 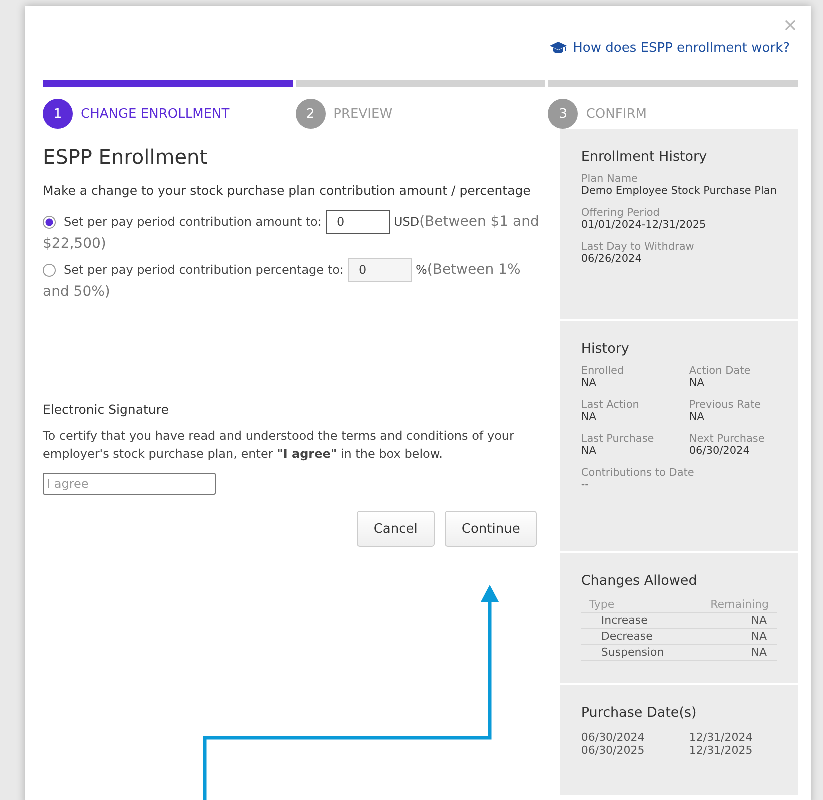 I want to click on field-label: Last Day to Withdraw, so click(x=638, y=247).